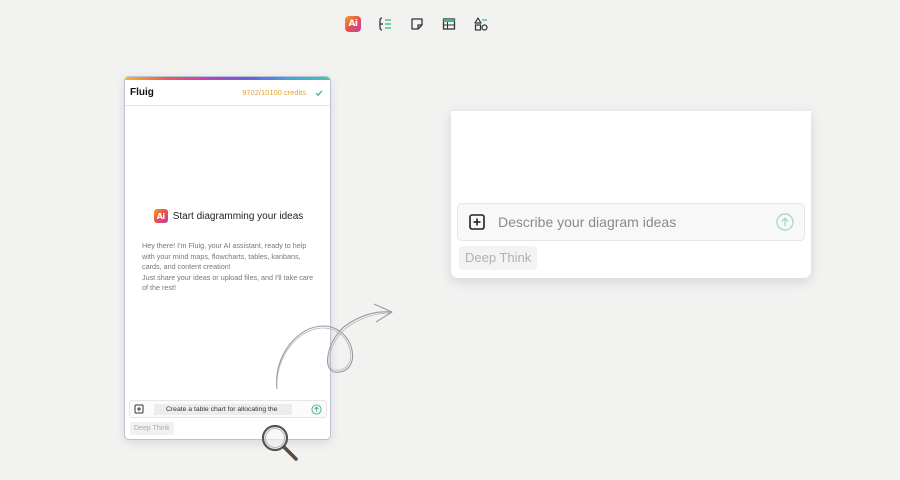  I want to click on brand-title: Fluig, so click(142, 92).